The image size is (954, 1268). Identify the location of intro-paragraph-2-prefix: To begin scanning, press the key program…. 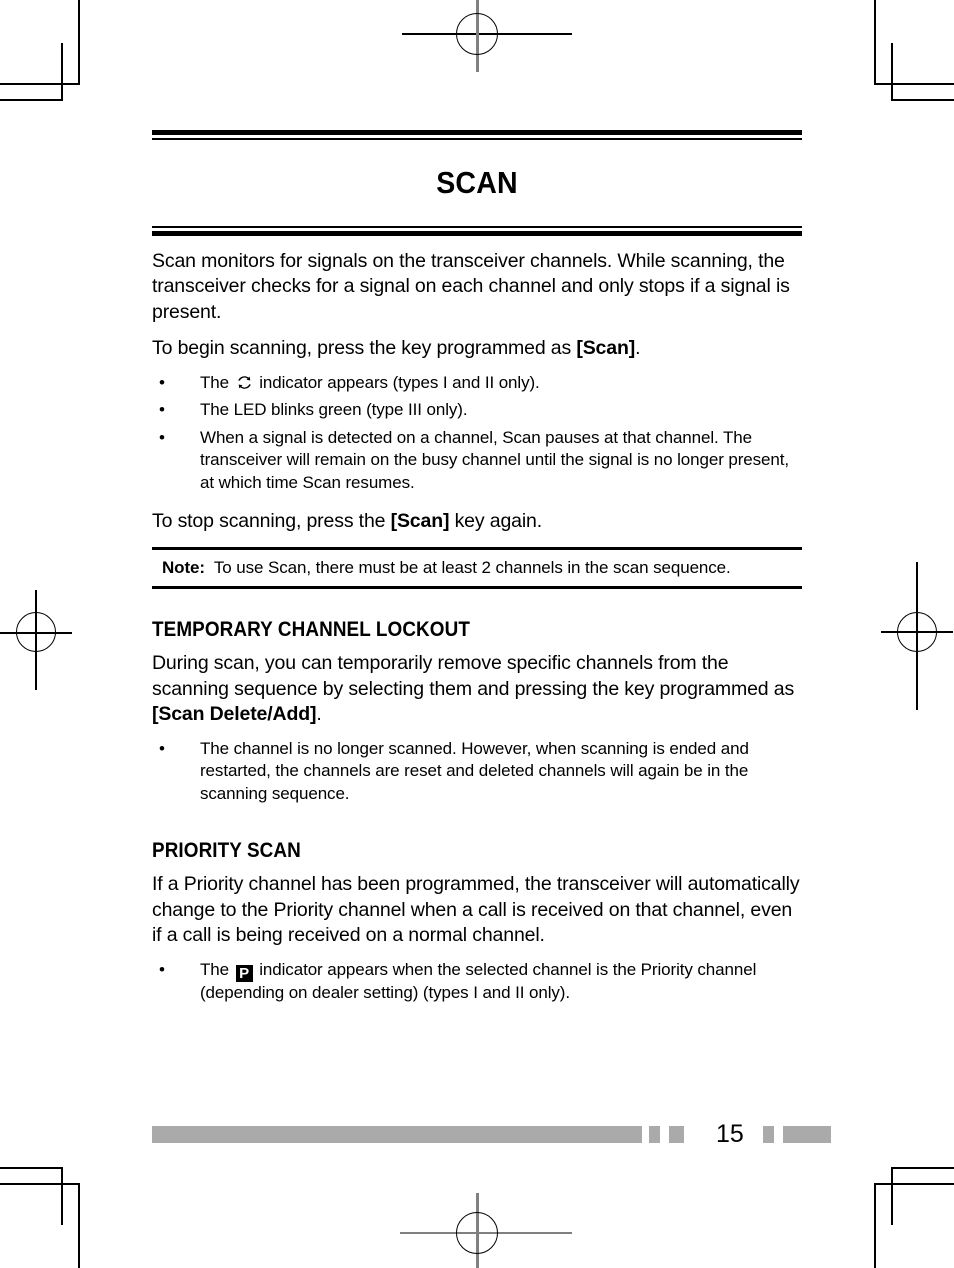
(364, 348).